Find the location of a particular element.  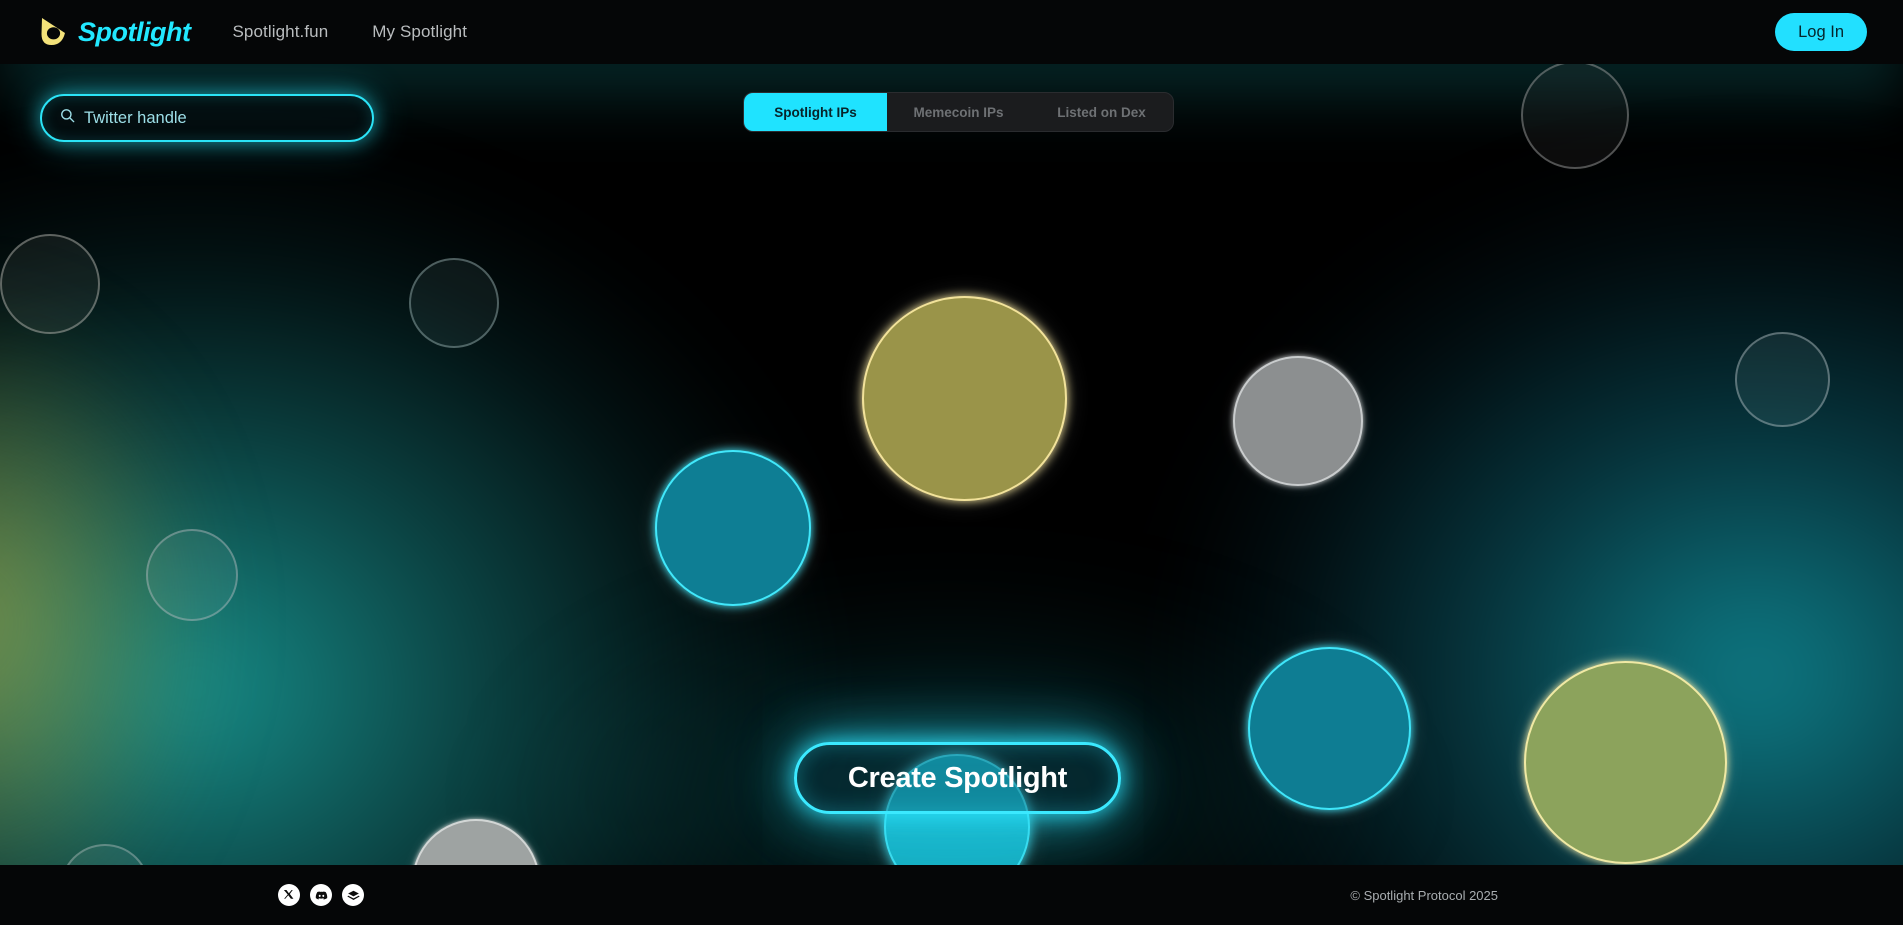

bubble-gray-bottom is located at coordinates (476, 842).